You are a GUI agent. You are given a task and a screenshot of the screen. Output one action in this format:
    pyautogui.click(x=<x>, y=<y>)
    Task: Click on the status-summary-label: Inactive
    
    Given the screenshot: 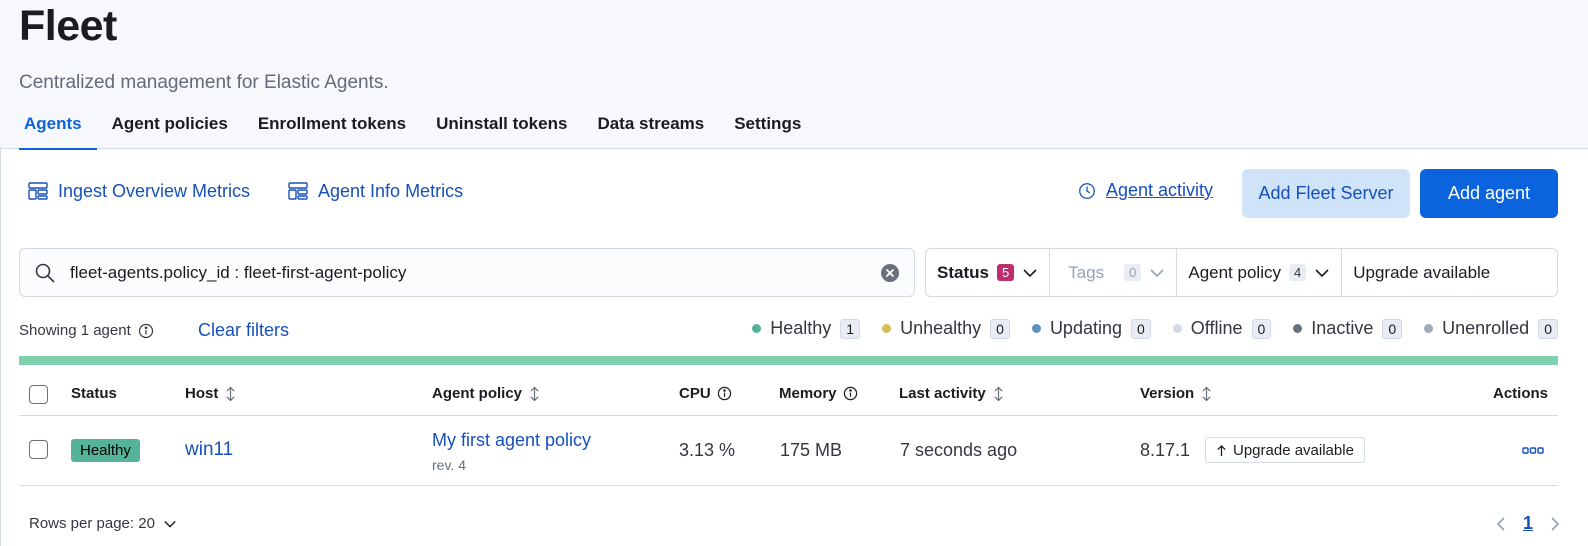 What is the action you would take?
    pyautogui.click(x=1342, y=328)
    